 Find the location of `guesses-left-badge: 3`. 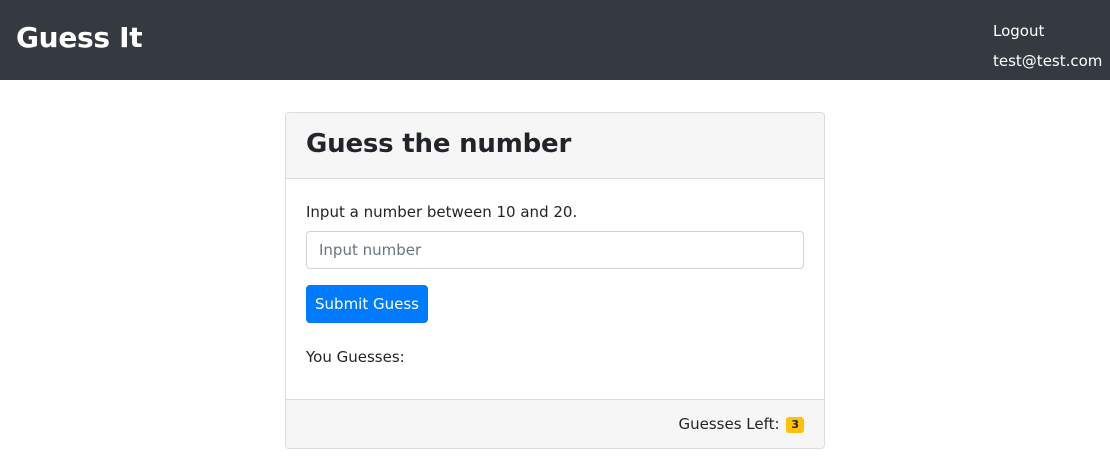

guesses-left-badge: 3 is located at coordinates (795, 425).